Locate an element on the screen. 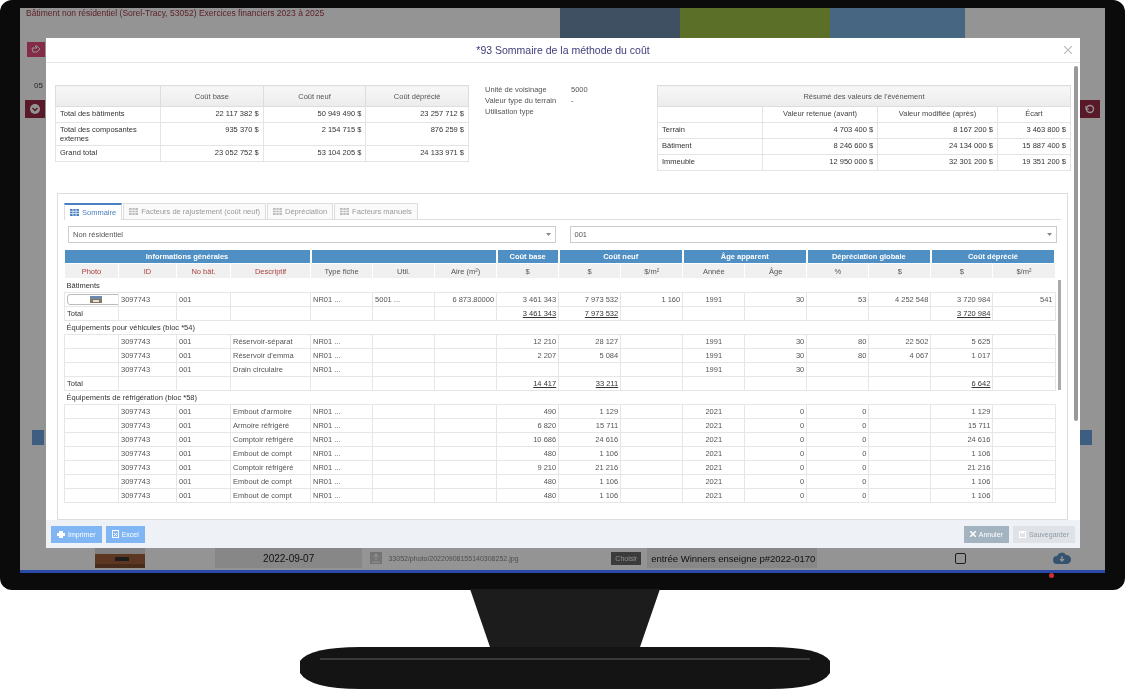 The width and height of the screenshot is (1125, 689). undo-button is located at coordinates (1090, 109).